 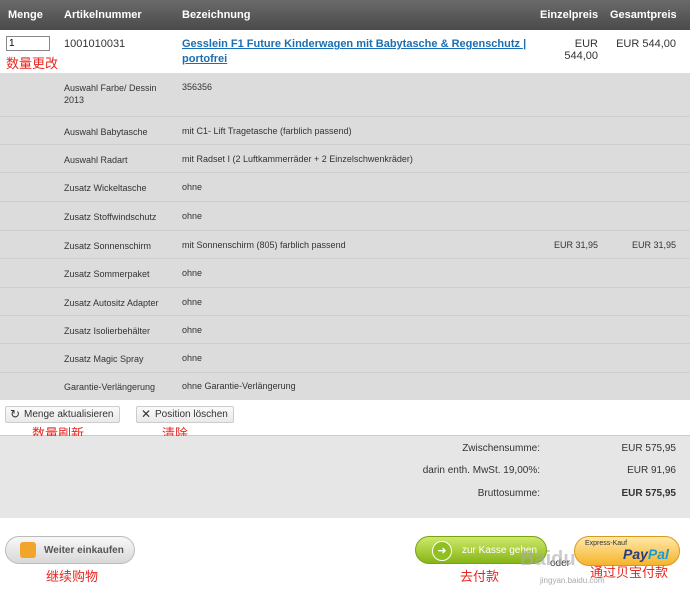 I want to click on option-label: Zusatz Isolierbehälter, so click(x=107, y=331).